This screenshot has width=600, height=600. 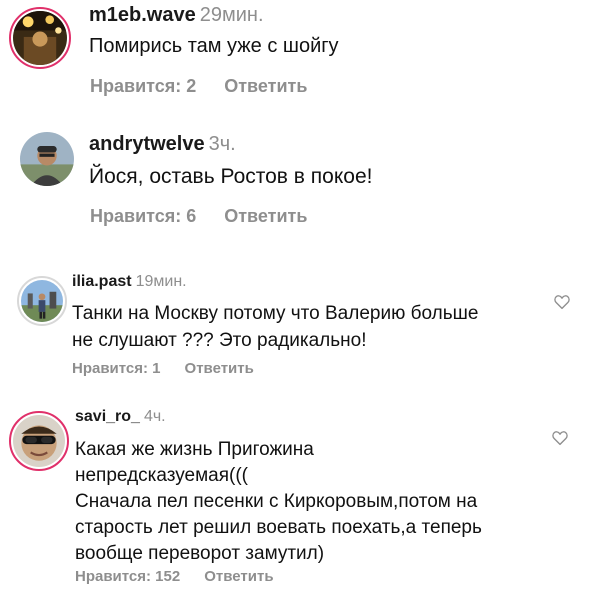 I want to click on timestamp: 29мин., so click(x=231, y=15).